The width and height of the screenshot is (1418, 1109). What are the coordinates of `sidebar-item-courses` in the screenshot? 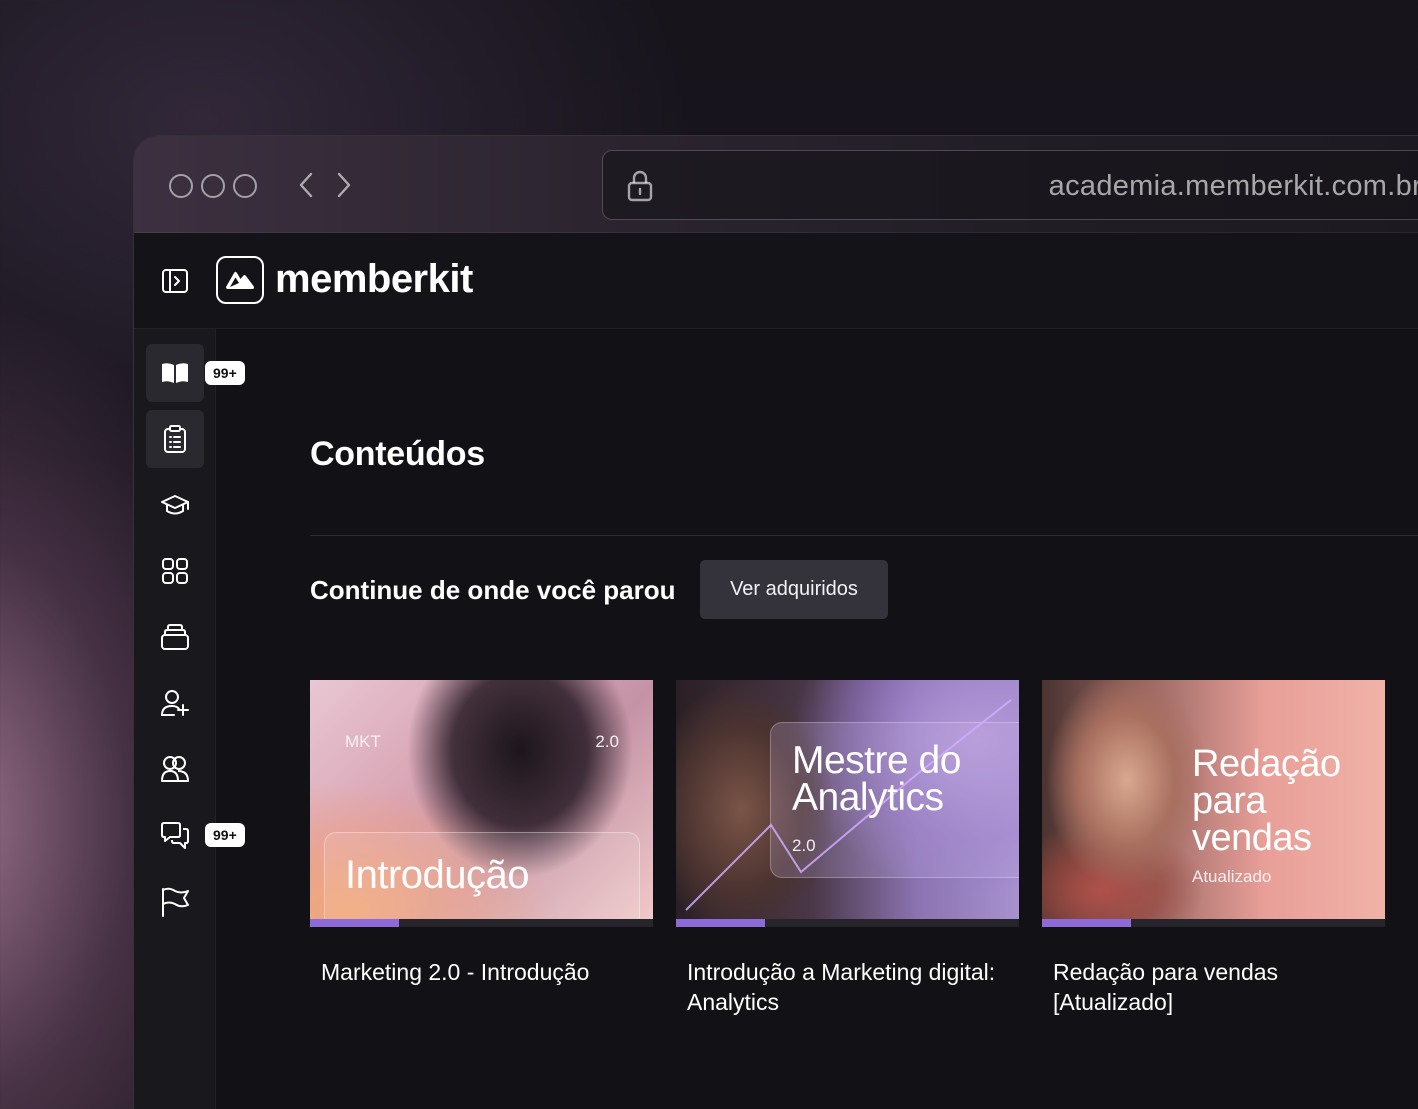 It's located at (175, 505).